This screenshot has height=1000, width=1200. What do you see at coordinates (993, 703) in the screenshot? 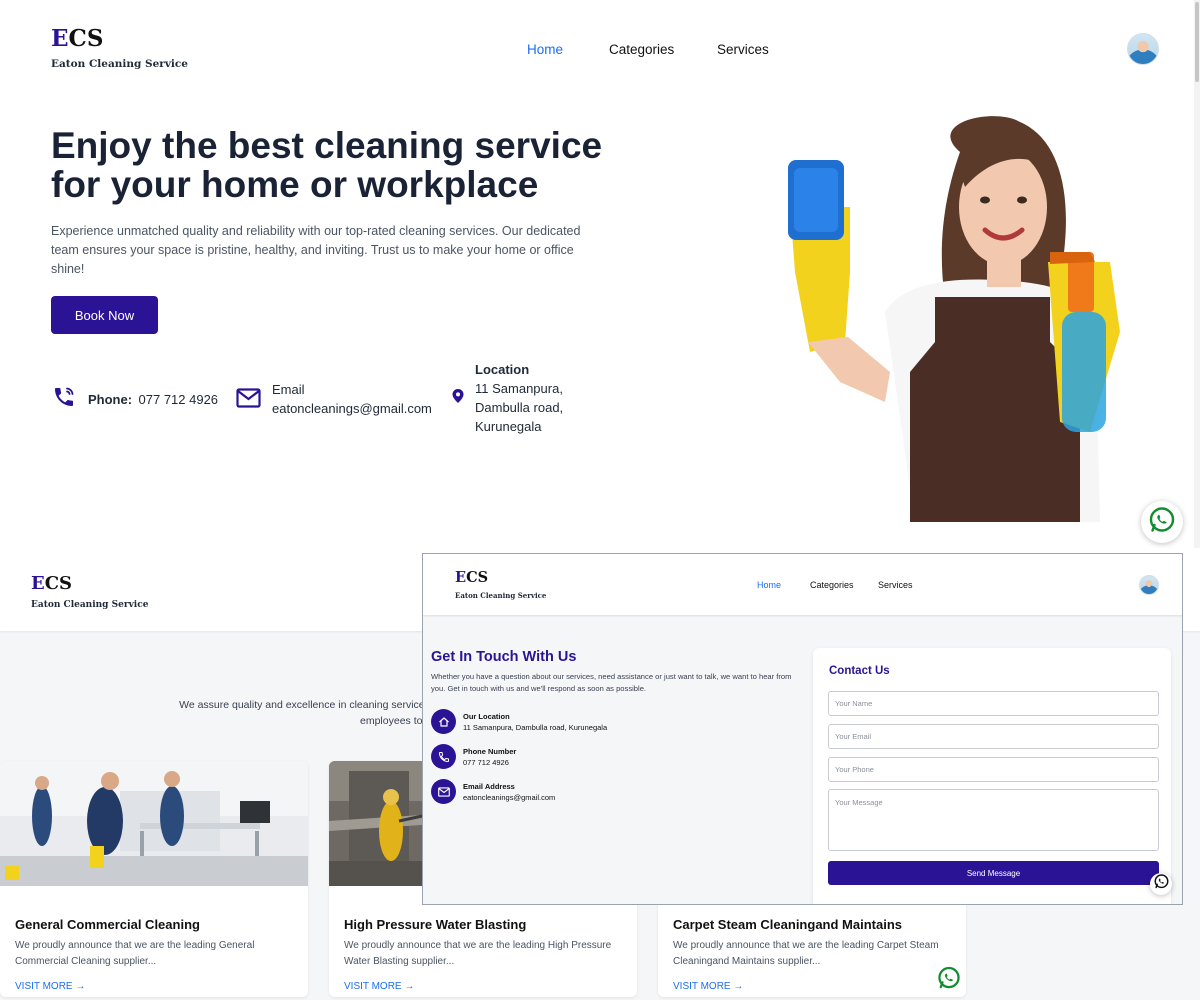
I see `name-input` at bounding box center [993, 703].